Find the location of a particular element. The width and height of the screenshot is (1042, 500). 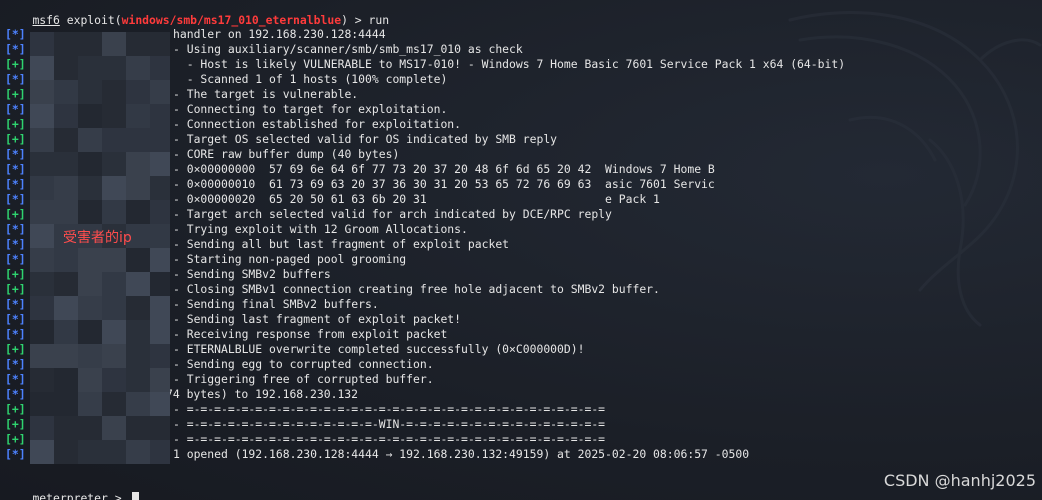

run-command: run is located at coordinates (379, 20).